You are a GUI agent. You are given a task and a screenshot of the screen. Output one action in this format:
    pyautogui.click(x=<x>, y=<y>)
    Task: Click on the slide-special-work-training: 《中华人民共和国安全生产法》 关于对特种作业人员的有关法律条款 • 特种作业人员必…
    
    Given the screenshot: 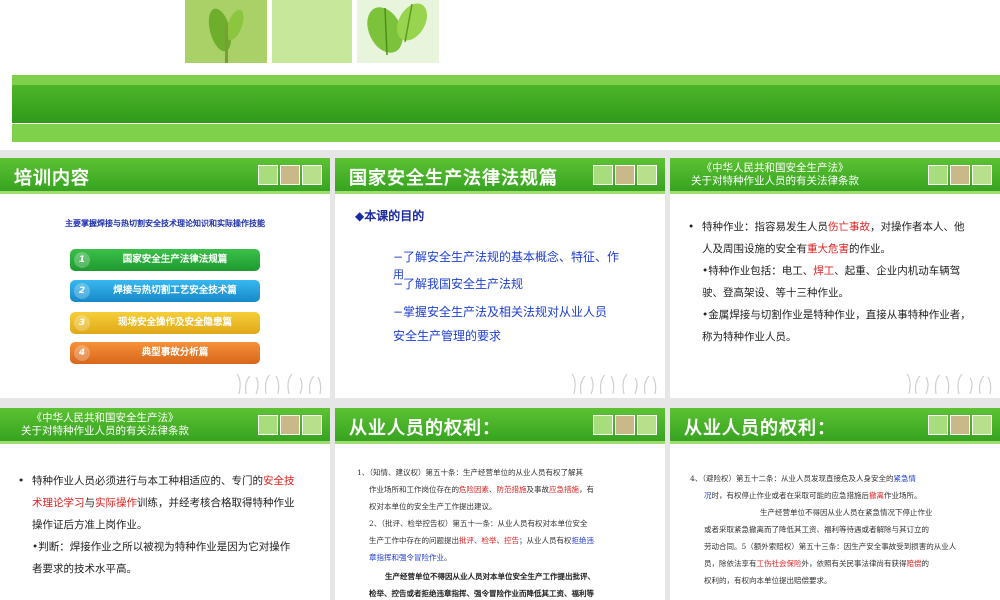 What is the action you would take?
    pyautogui.click(x=165, y=504)
    